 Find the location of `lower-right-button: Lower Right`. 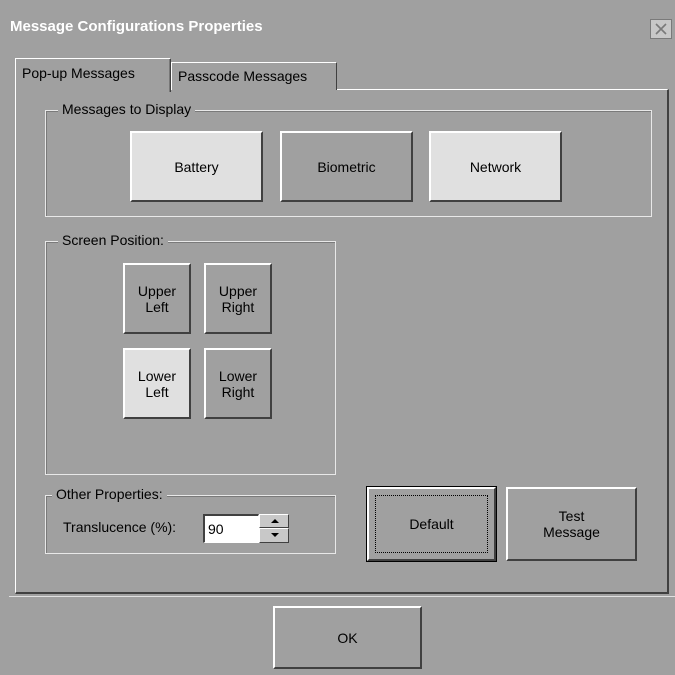

lower-right-button: Lower Right is located at coordinates (238, 383).